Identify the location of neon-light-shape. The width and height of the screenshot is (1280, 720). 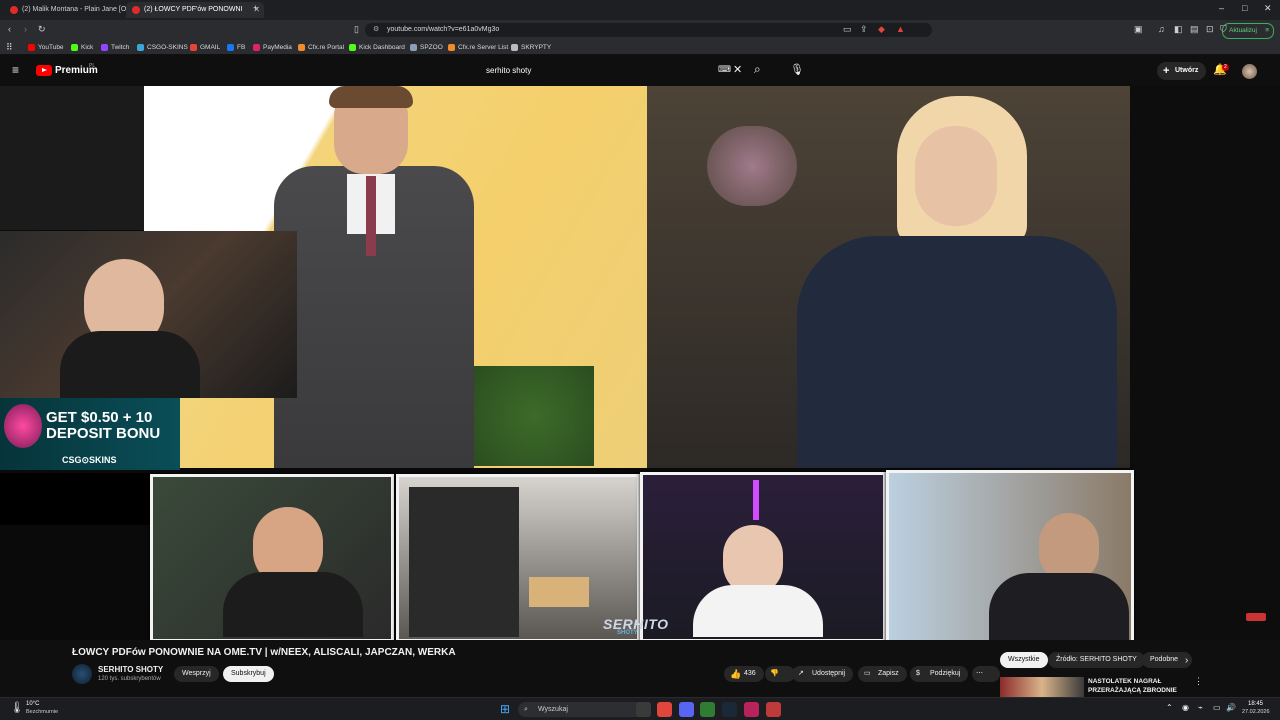
(756, 500).